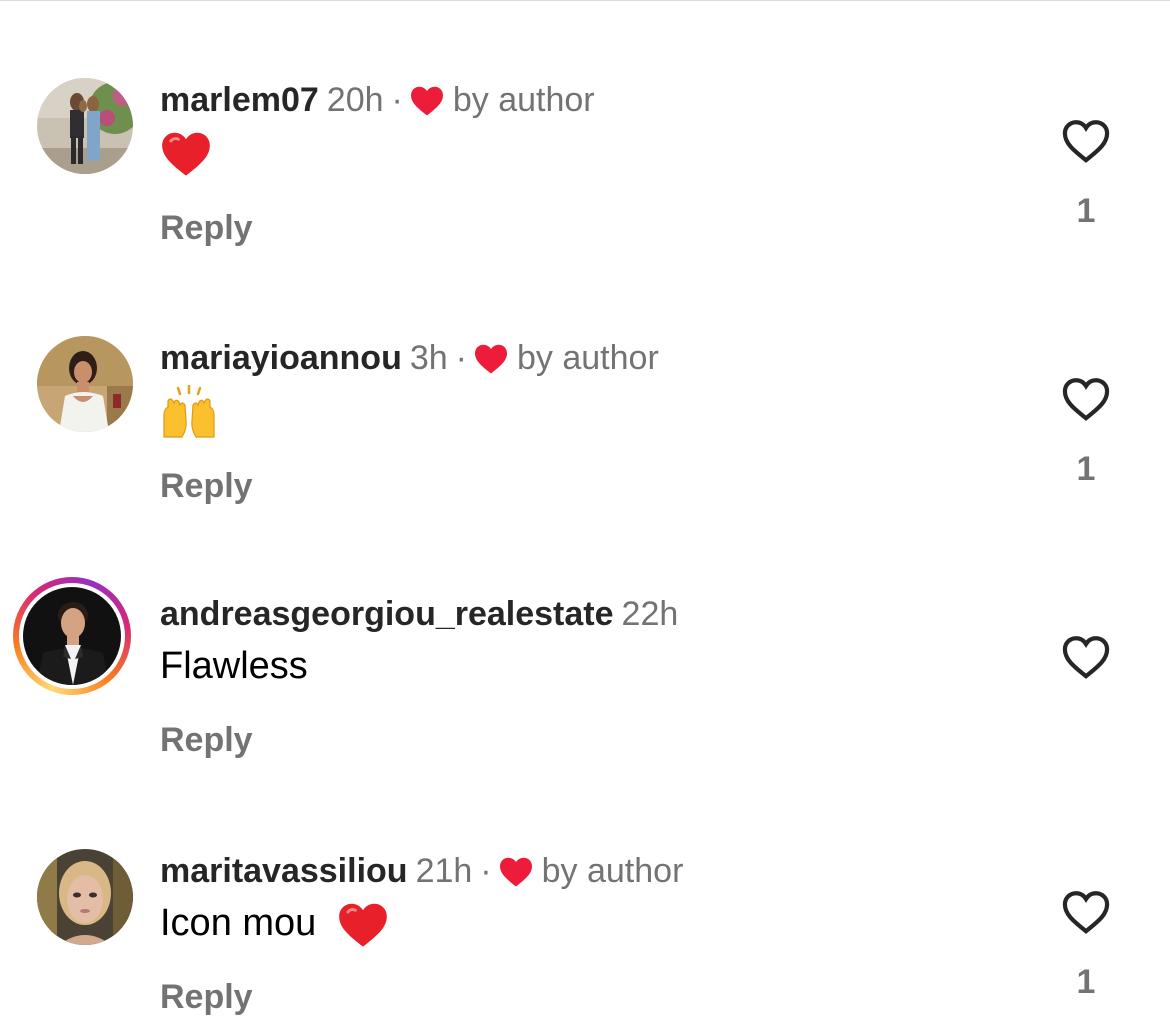 The image size is (1170, 1017). I want to click on comment-header: andreasgeorgiou_realestate 22h, so click(419, 614).